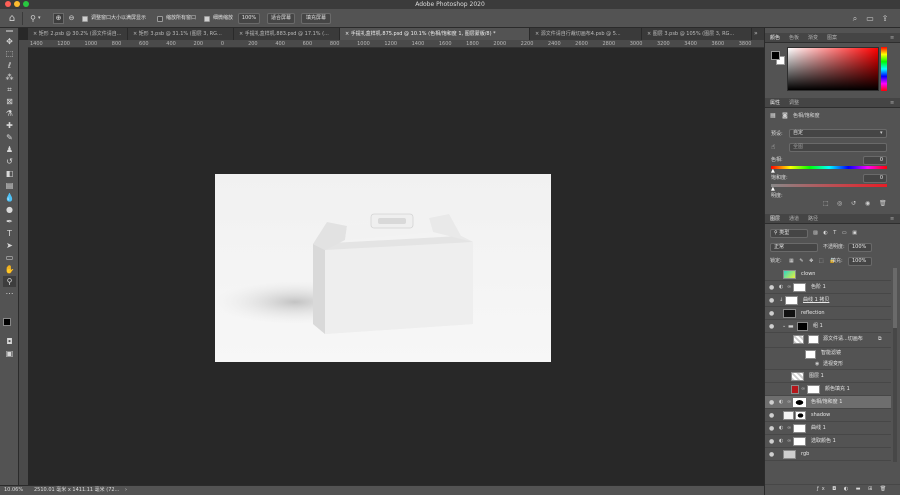 This screenshot has height=495, width=900. What do you see at coordinates (828, 313) in the screenshot?
I see `layer-row: ● reflection` at bounding box center [828, 313].